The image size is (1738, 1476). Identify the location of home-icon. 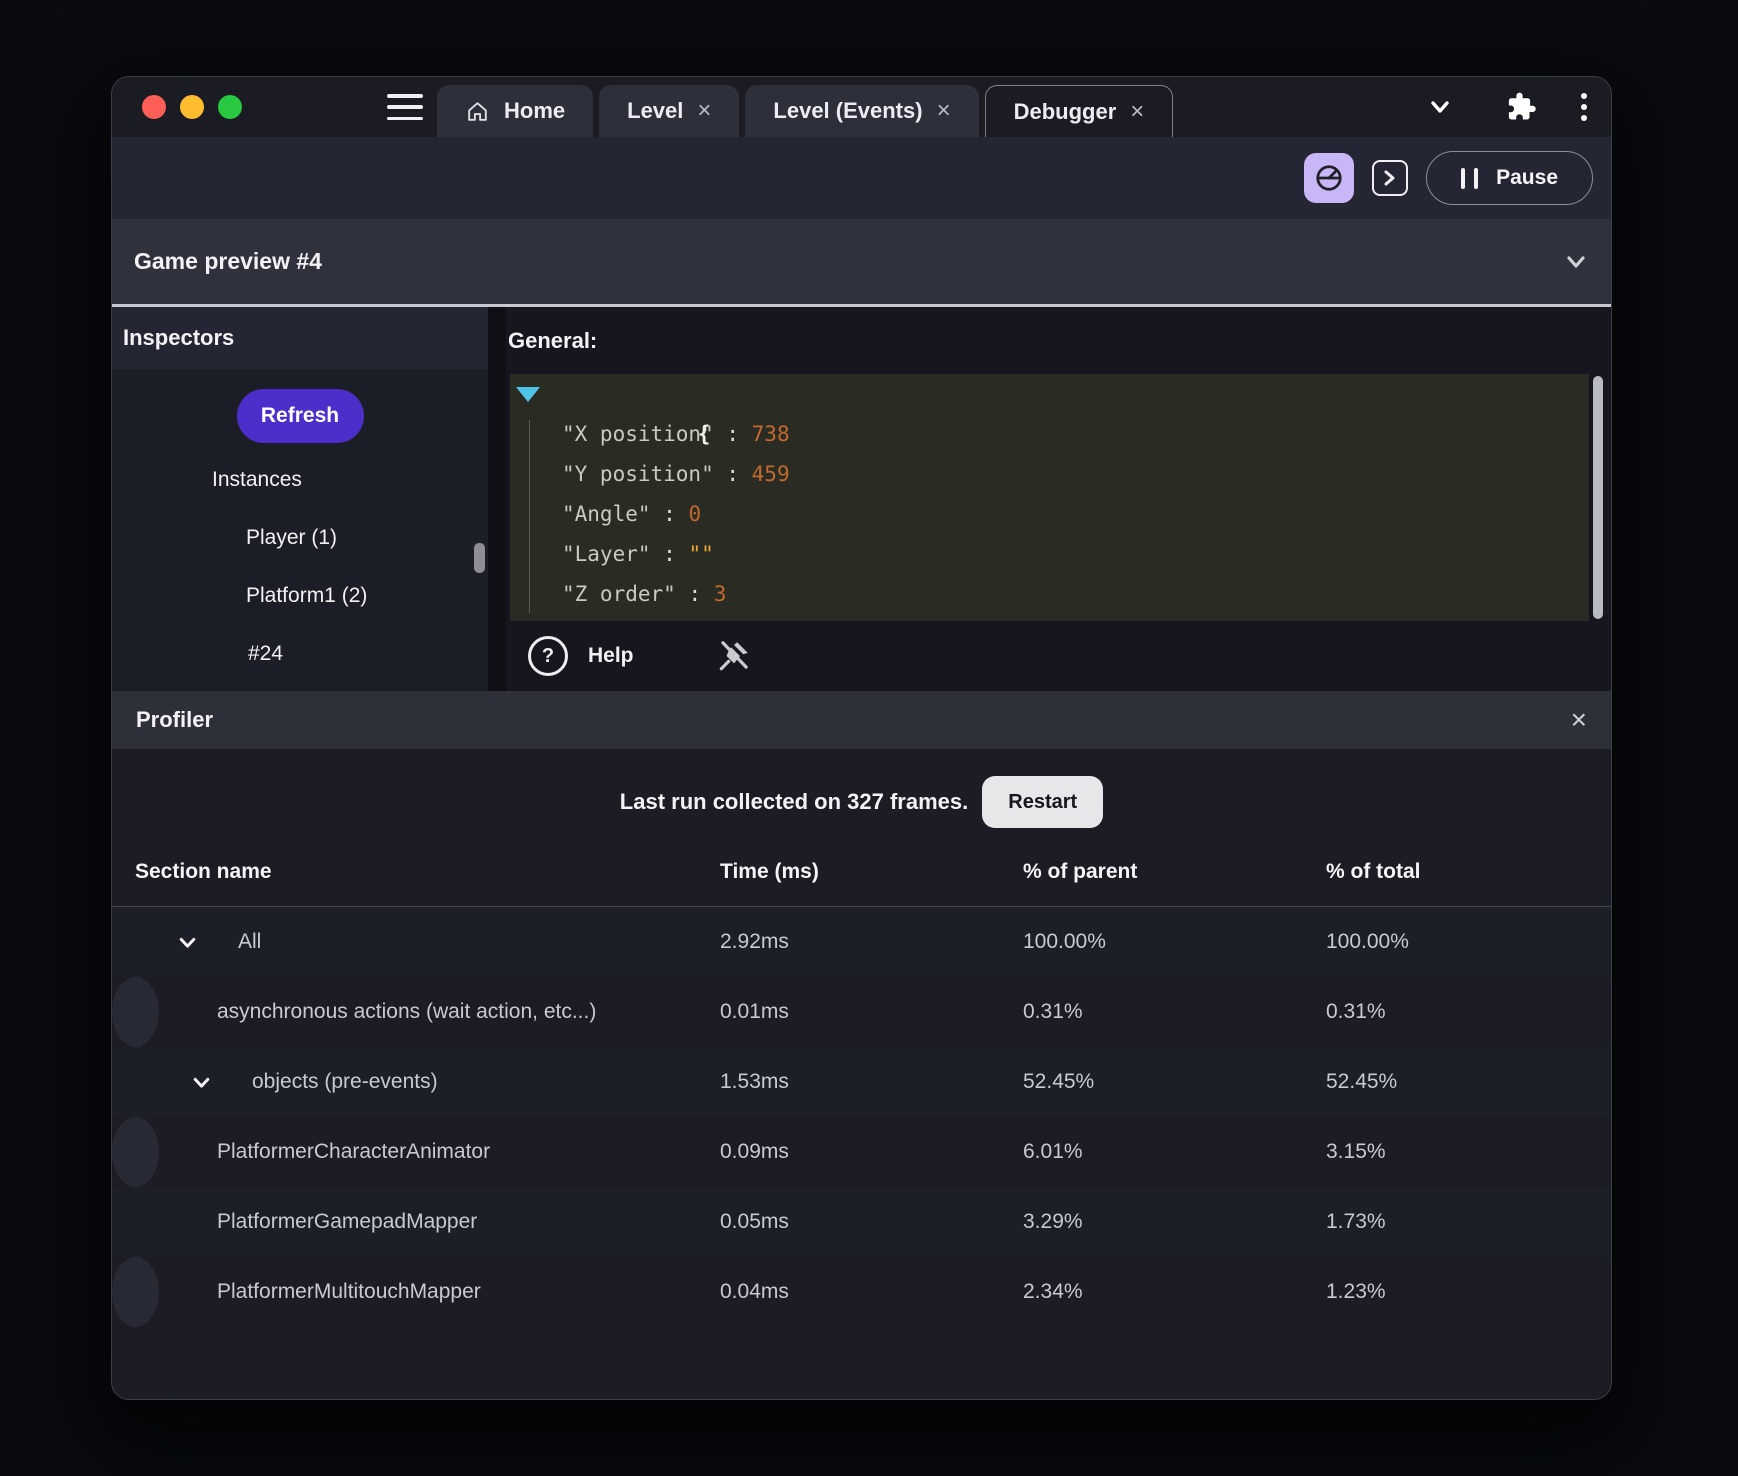
(477, 111).